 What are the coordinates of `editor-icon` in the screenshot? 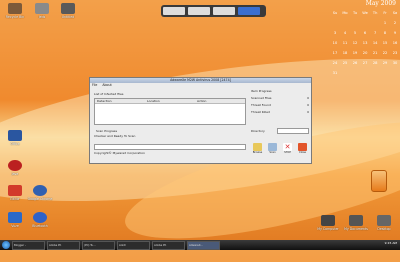 It's located at (15, 190).